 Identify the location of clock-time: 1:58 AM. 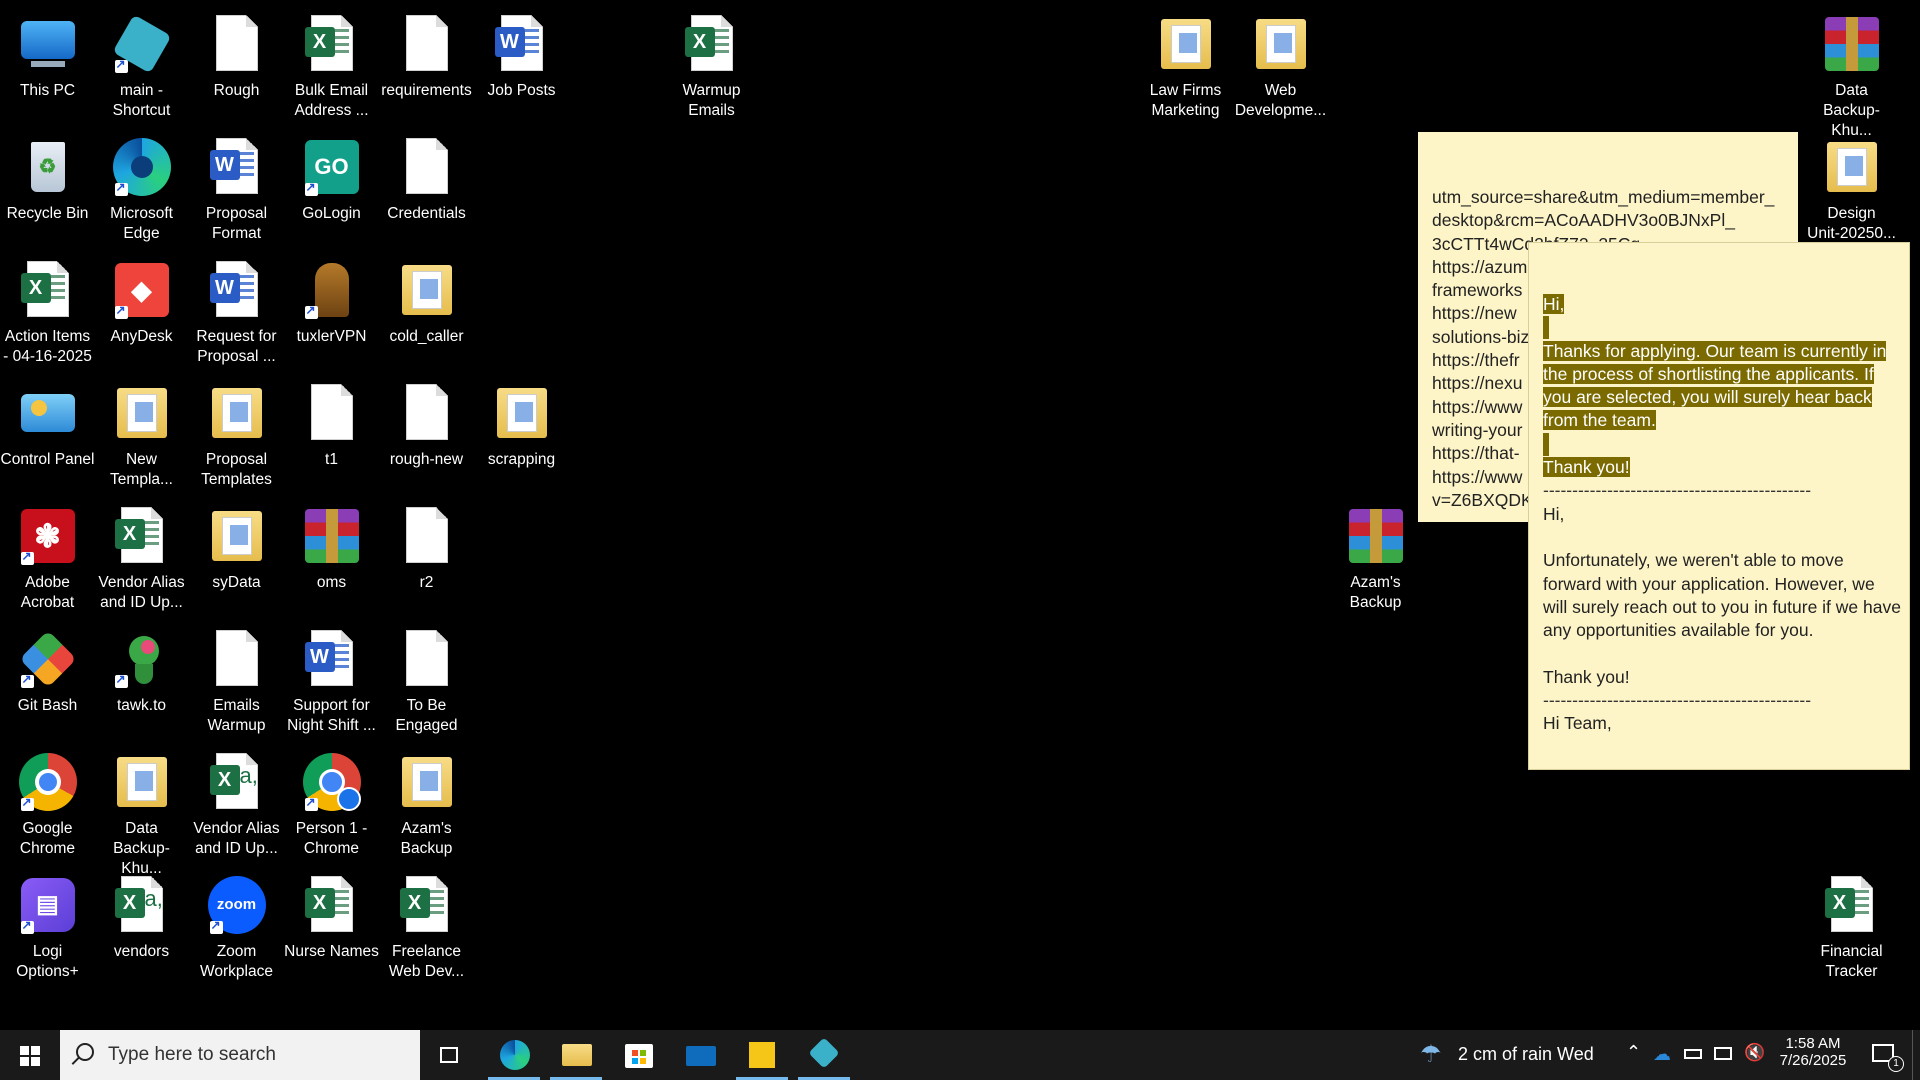
(1813, 1043).